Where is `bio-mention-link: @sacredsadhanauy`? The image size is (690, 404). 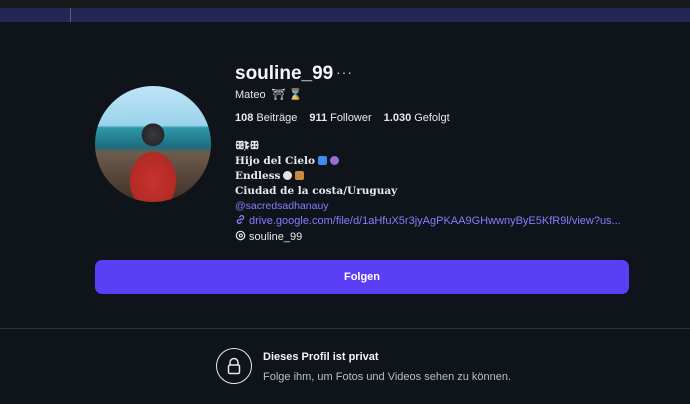
bio-mention-link: @sacredsadhanauy is located at coordinates (316, 206).